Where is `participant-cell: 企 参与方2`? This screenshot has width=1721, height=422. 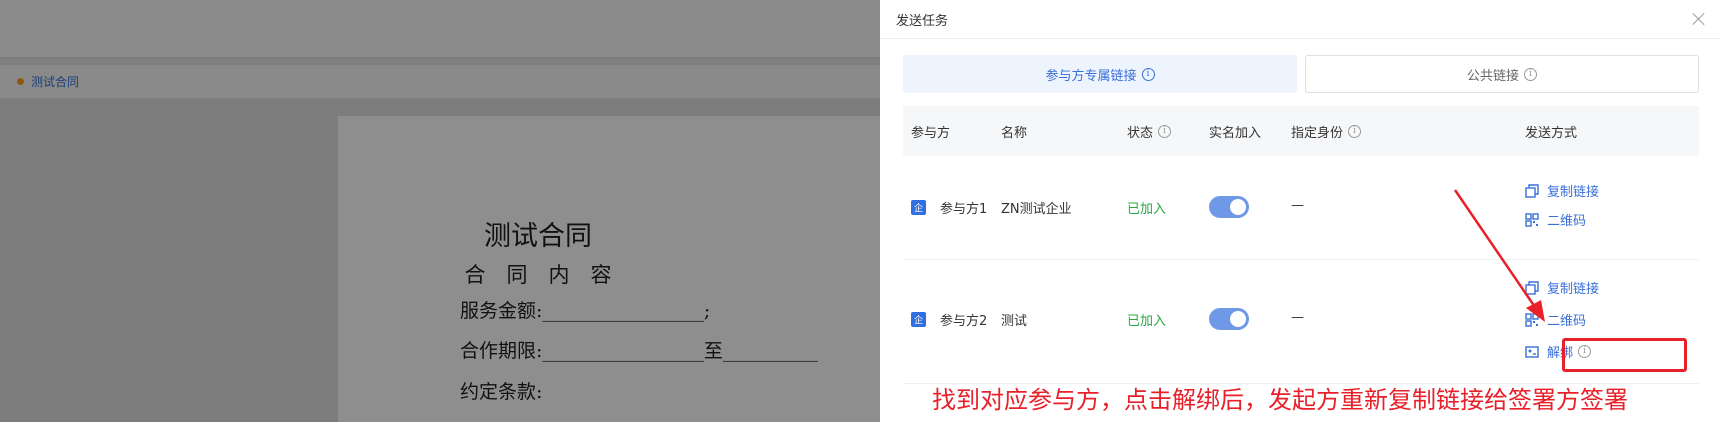
participant-cell: 企 参与方2 is located at coordinates (949, 319).